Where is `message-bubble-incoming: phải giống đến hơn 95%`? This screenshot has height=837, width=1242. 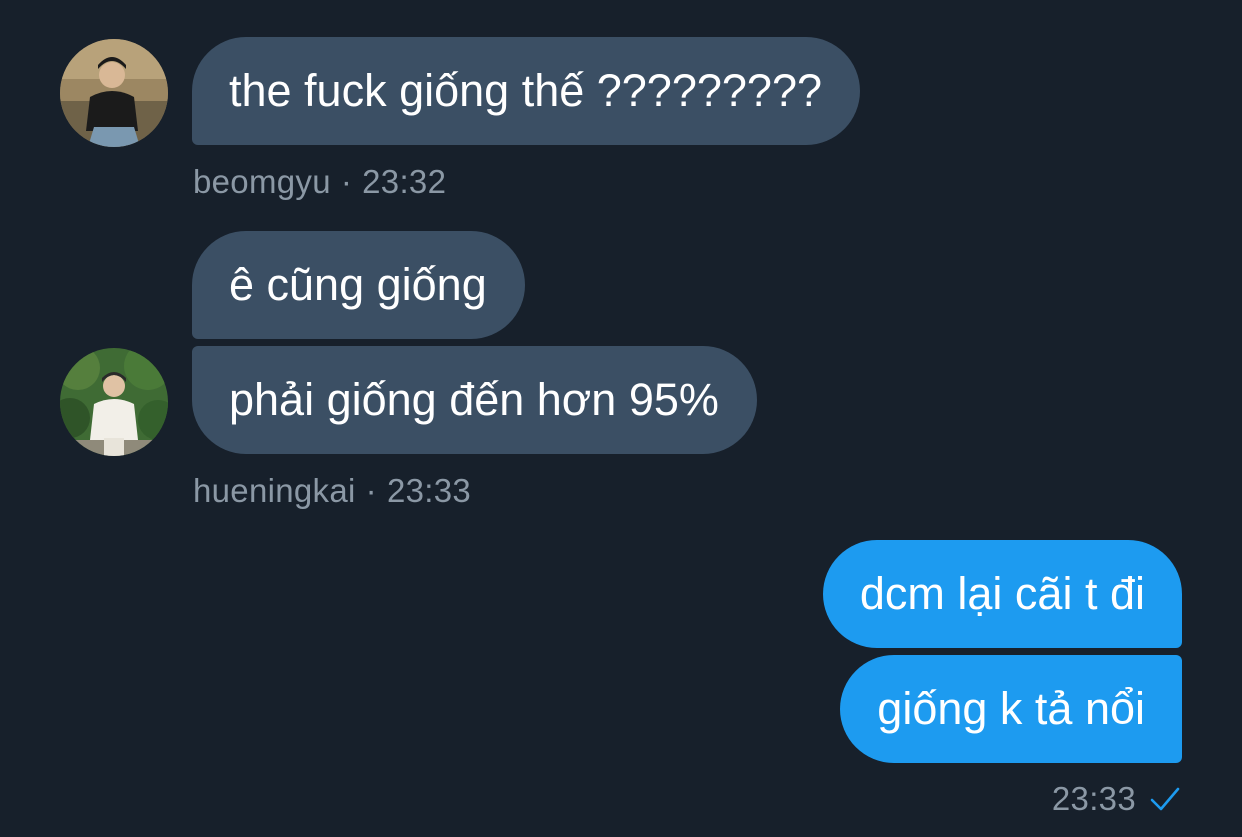 message-bubble-incoming: phải giống đến hơn 95% is located at coordinates (474, 400).